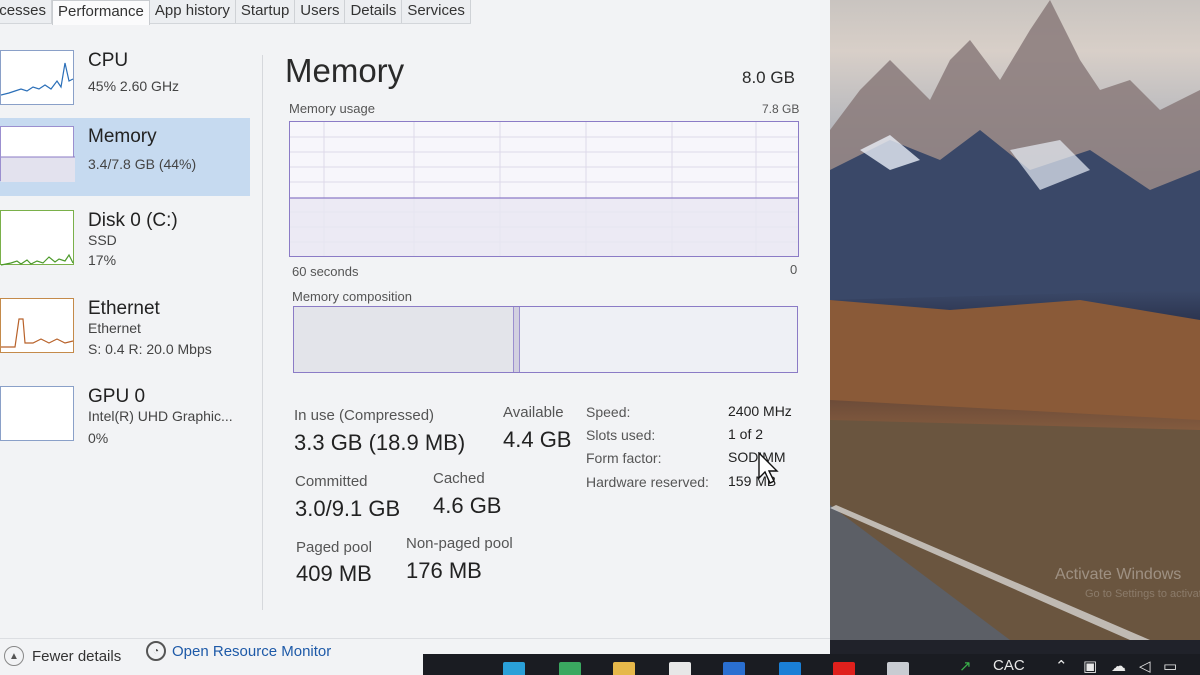  Describe the element at coordinates (334, 547) in the screenshot. I see `paged-pool-label: Paged pool` at that location.